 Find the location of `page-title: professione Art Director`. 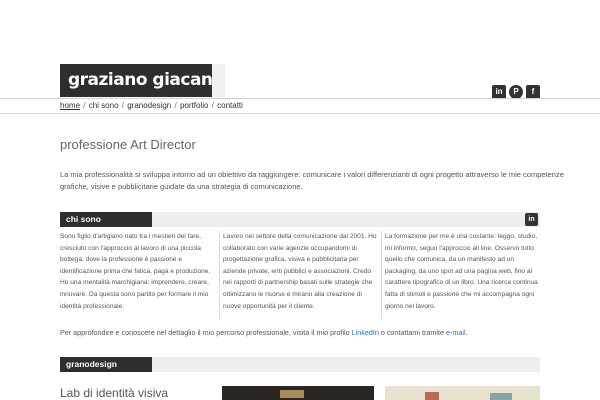

page-title: professione Art Director is located at coordinates (128, 144).